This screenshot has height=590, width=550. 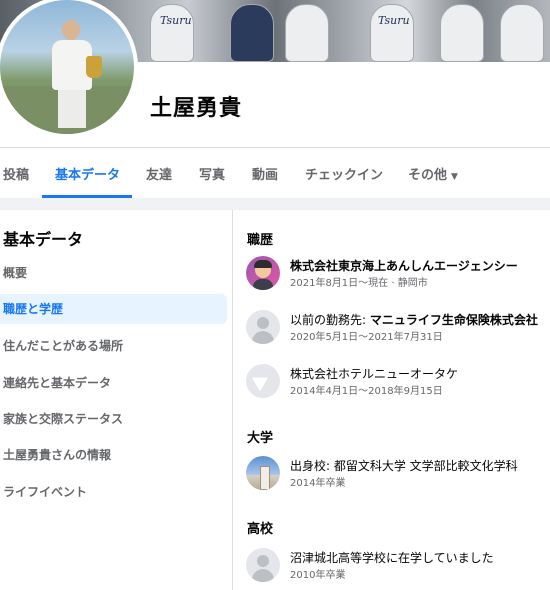 What do you see at coordinates (318, 575) in the screenshot?
I see `graduation-year: 2010年卒業` at bounding box center [318, 575].